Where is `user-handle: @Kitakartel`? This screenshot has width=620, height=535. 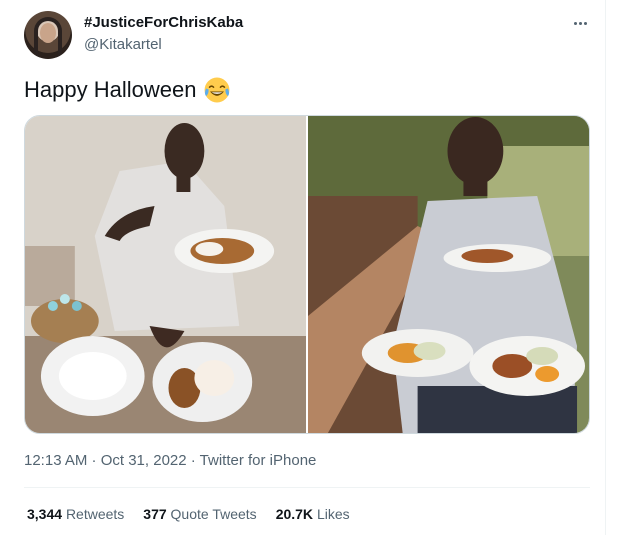 user-handle: @Kitakartel is located at coordinates (123, 44).